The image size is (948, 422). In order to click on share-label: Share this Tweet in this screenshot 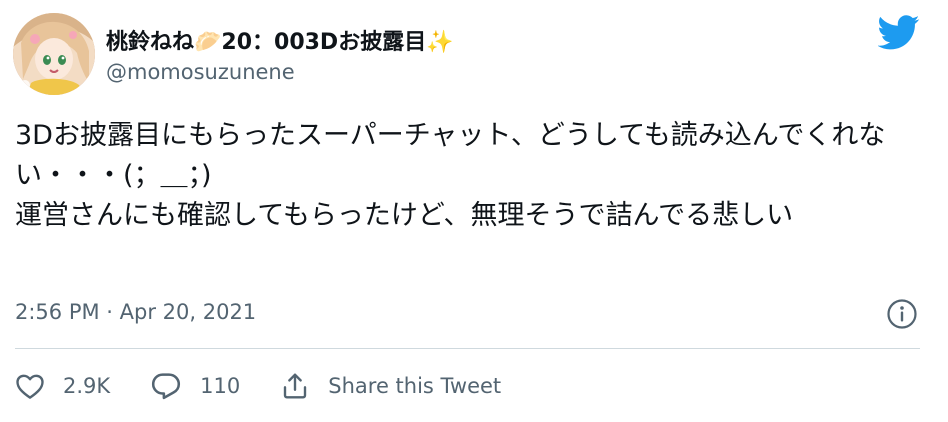, I will do `click(415, 386)`.